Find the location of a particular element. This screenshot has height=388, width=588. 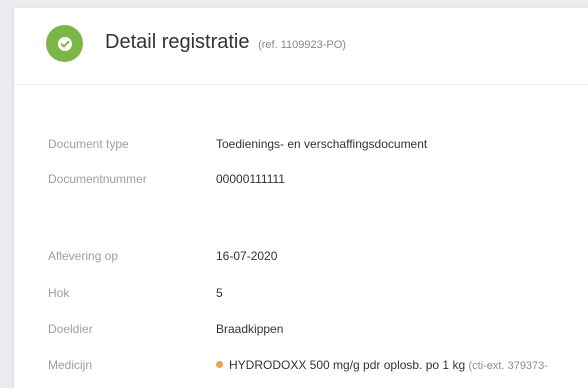

detail-value: 00000111111 is located at coordinates (250, 179).